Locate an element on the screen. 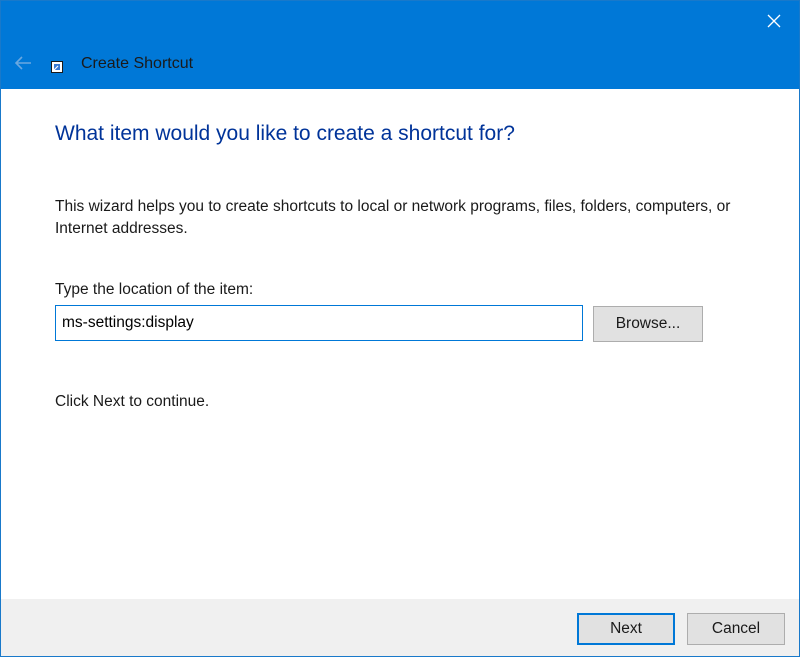  close-button is located at coordinates (774, 21).